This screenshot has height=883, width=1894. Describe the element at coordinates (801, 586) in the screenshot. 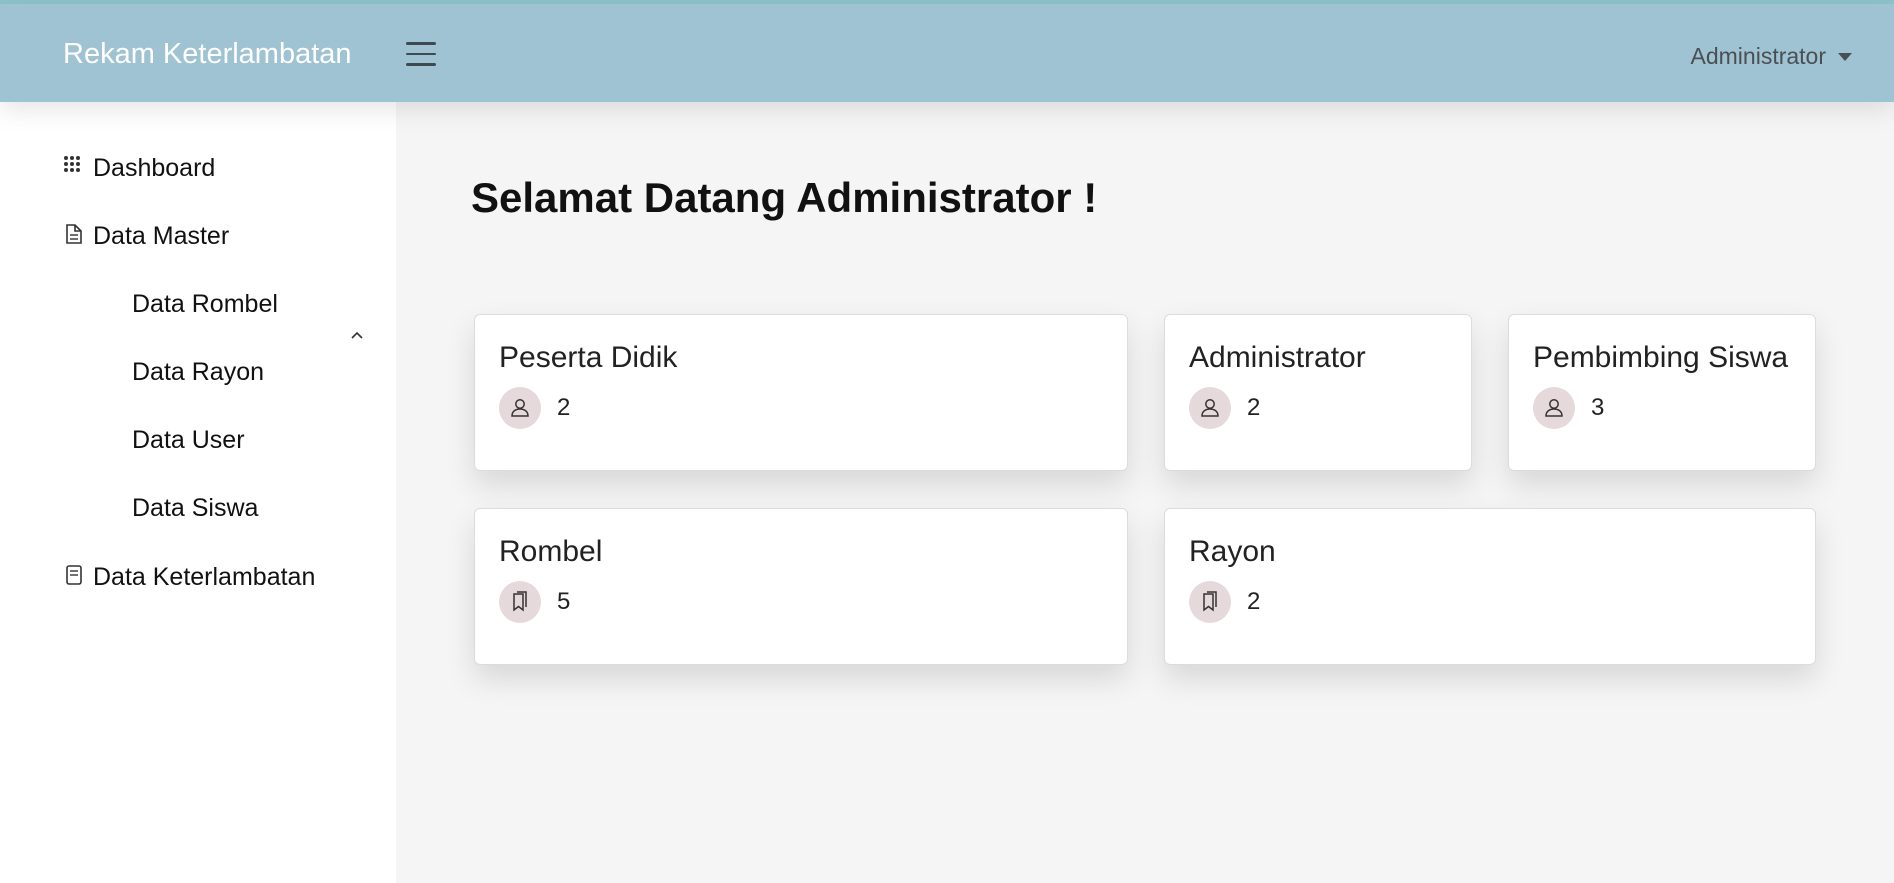

I see `stat-card-rombel: Rombel 5` at that location.